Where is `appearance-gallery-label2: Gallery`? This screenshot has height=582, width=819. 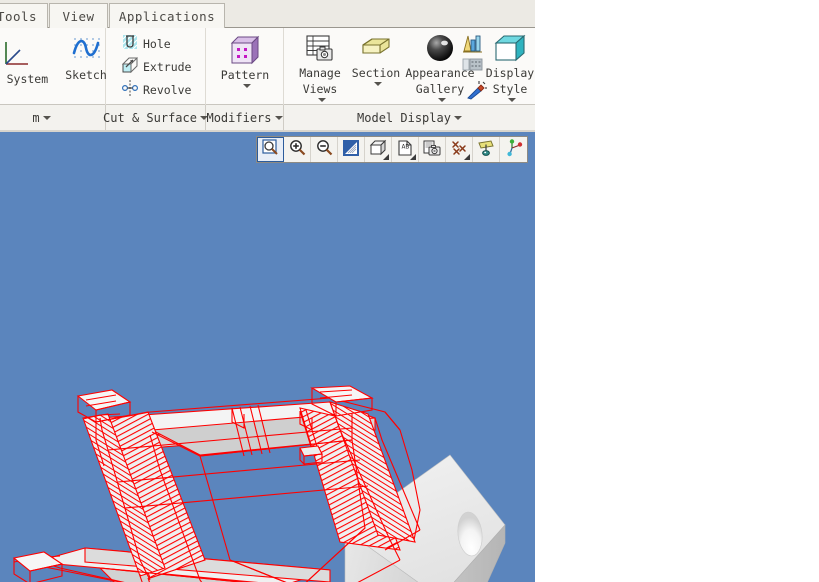
appearance-gallery-label2: Gallery is located at coordinates (440, 88).